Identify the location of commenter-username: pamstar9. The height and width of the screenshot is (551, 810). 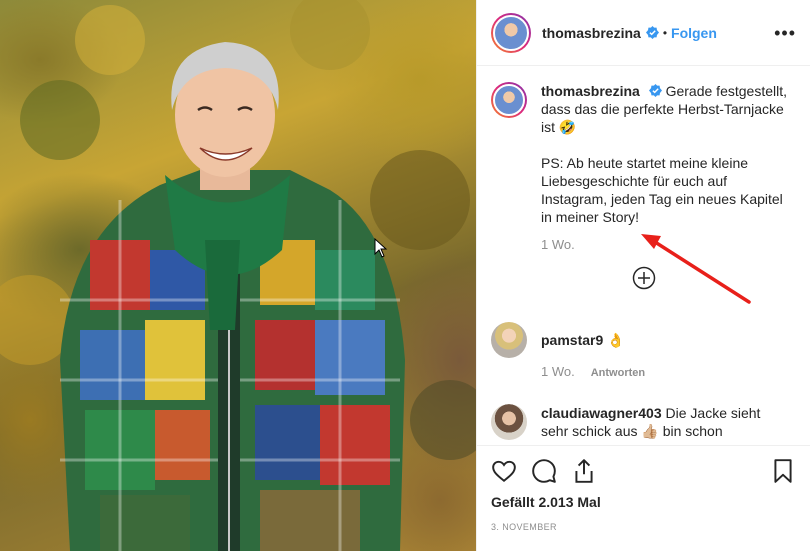
(572, 340).